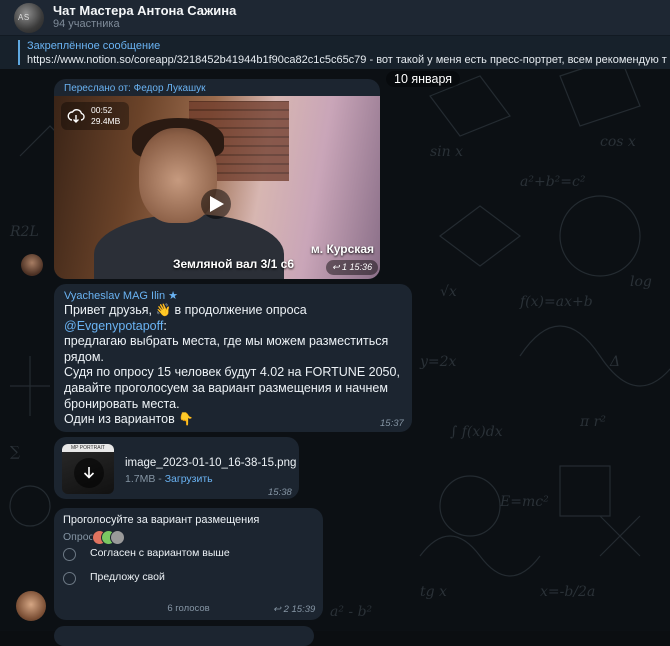 This screenshot has height=646, width=670. I want to click on video-download-badge: 00:52 29.4MB, so click(95, 116).